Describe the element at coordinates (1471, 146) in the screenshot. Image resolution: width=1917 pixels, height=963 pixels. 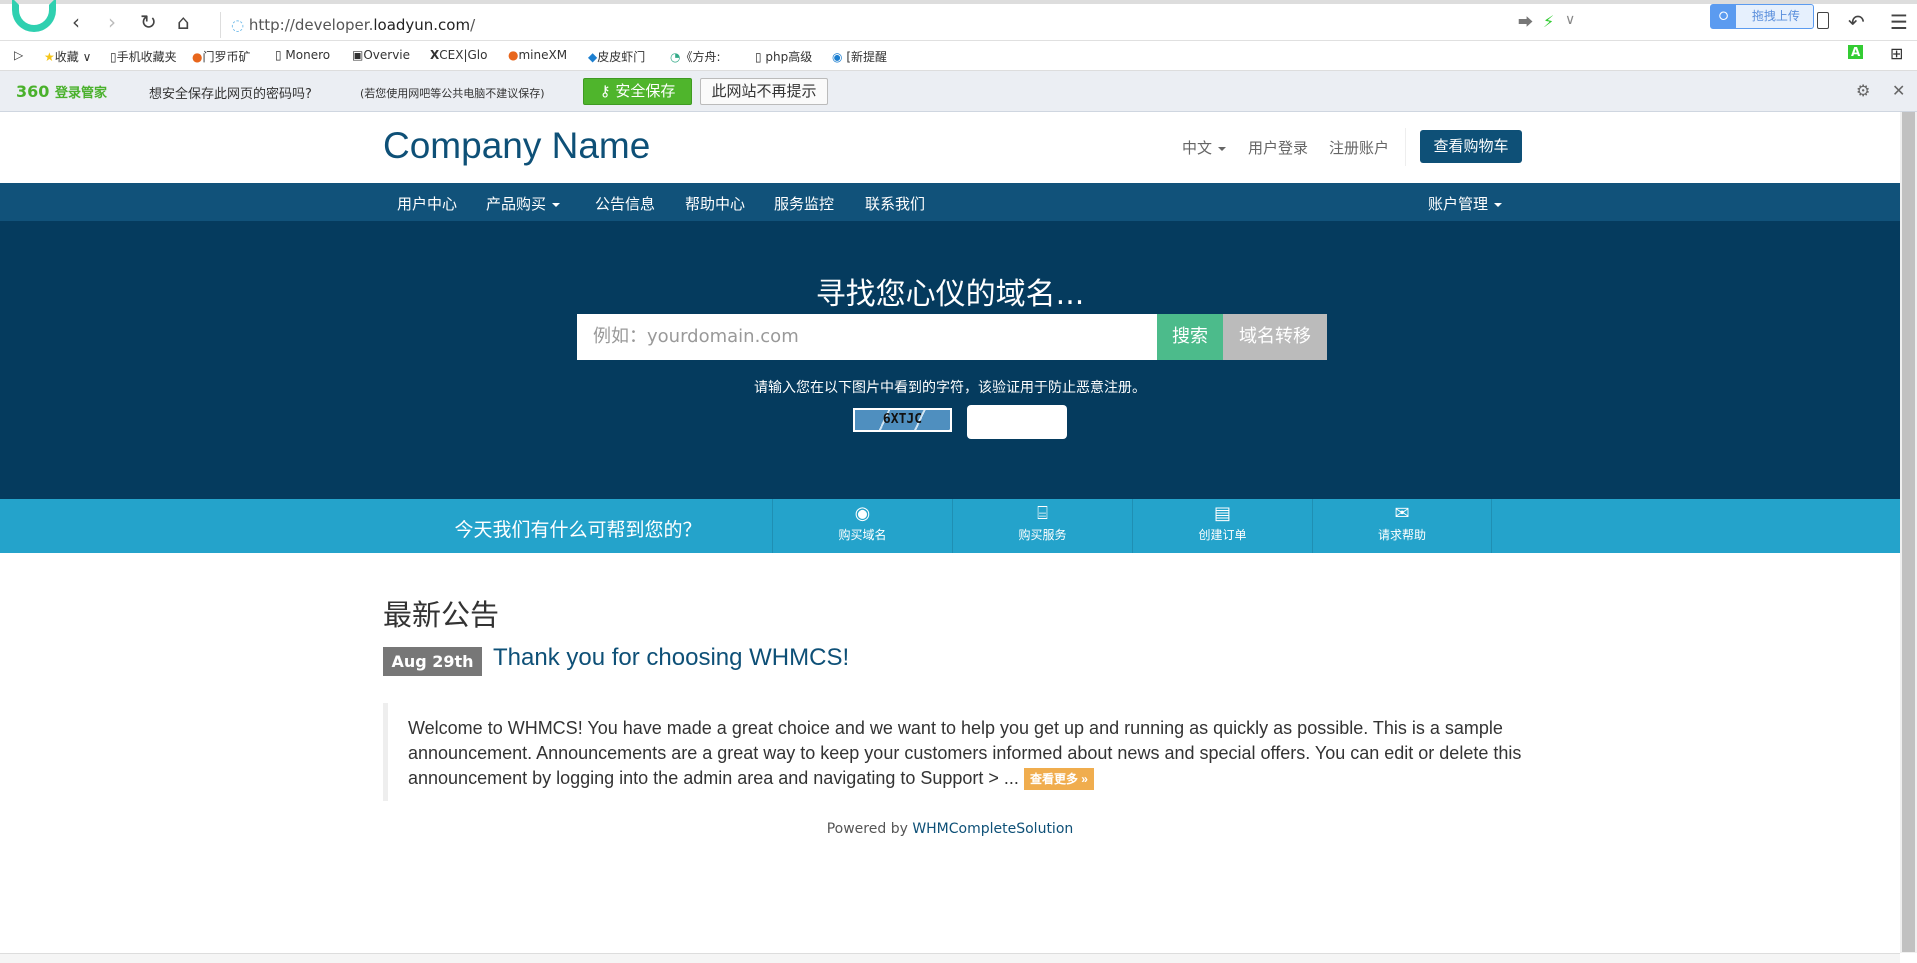
I see `view-cart-button: 查看购物车` at that location.